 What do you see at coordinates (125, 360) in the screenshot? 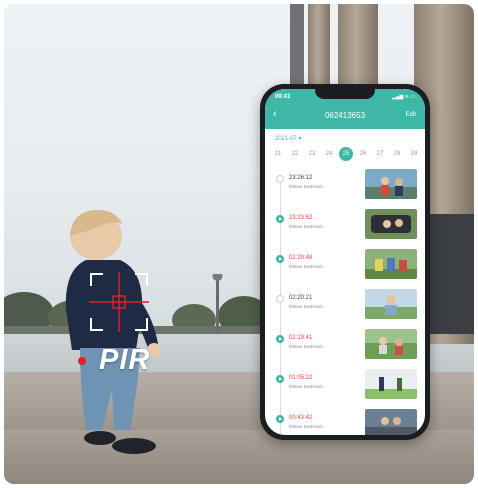
I see `pir-label: PIR` at bounding box center [125, 360].